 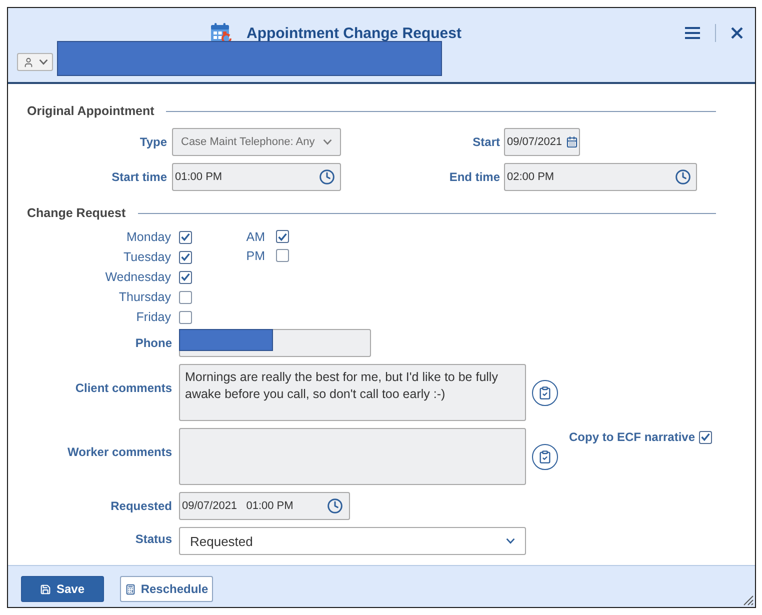 I want to click on field-label: Phone, so click(x=153, y=343).